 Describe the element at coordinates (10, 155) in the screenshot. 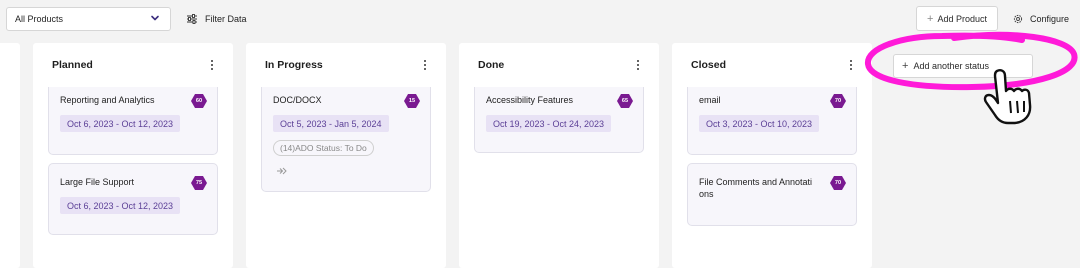

I see `previous-column-edge` at that location.